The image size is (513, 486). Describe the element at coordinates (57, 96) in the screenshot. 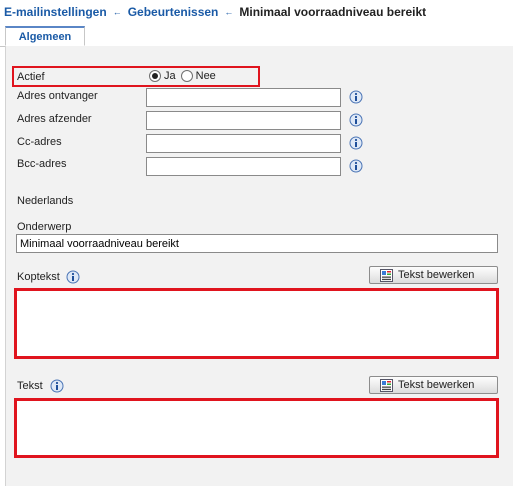

I see `recipient-label: Adres ontvanger` at that location.